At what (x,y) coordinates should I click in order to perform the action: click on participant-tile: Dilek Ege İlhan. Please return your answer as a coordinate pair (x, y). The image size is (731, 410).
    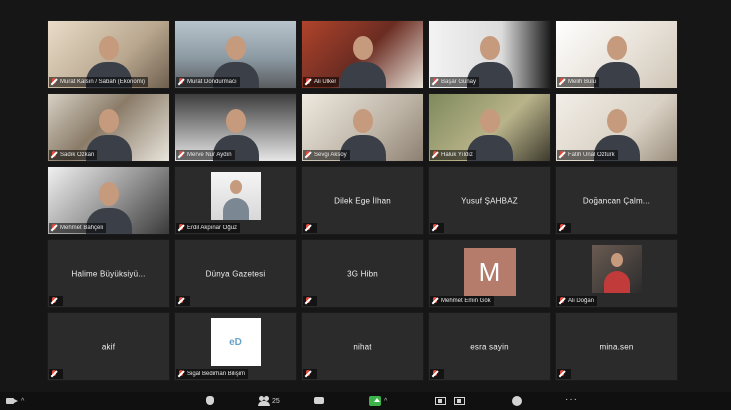
    Looking at the image, I should click on (362, 200).